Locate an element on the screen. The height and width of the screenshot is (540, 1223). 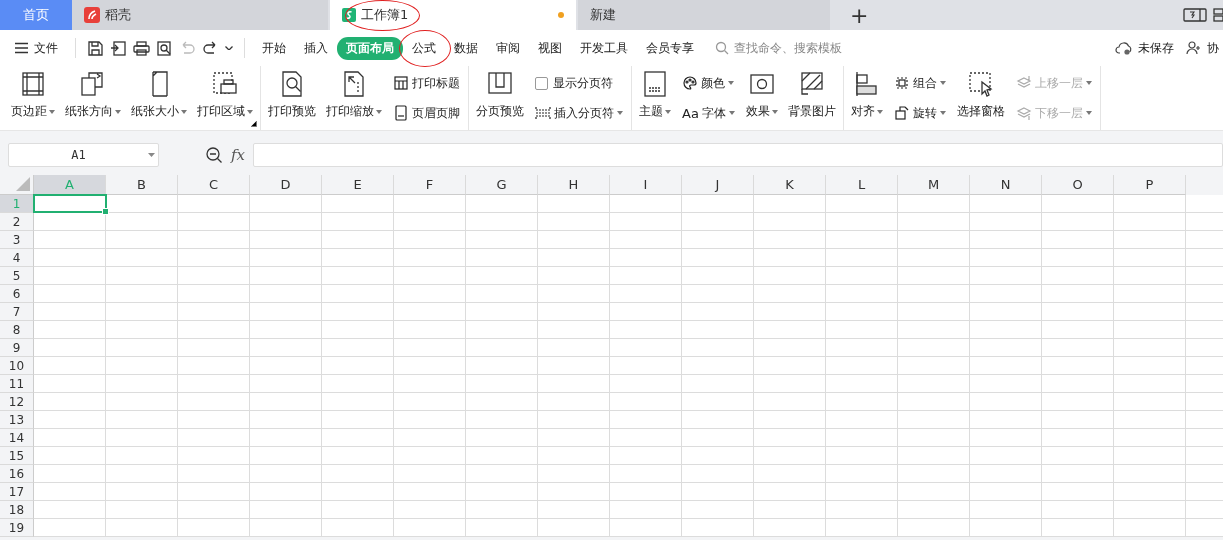
column-header: G is located at coordinates (502, 185).